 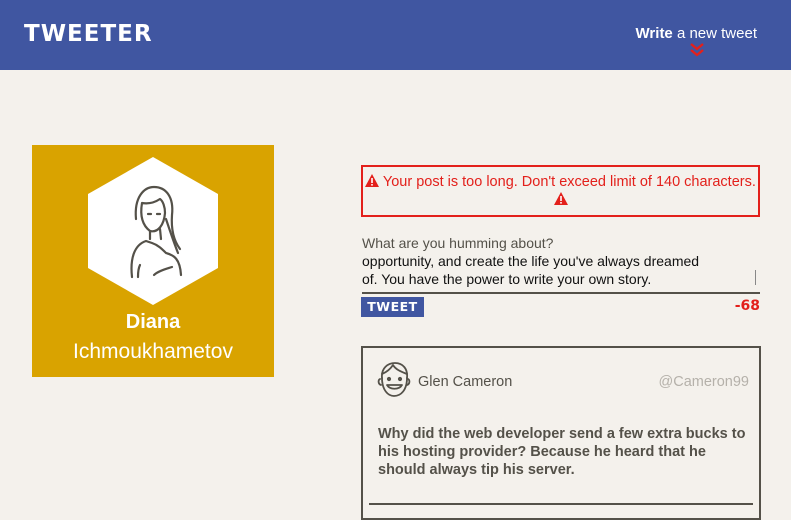 What do you see at coordinates (153, 351) in the screenshot?
I see `profile-last-name: Ichmoukhametov` at bounding box center [153, 351].